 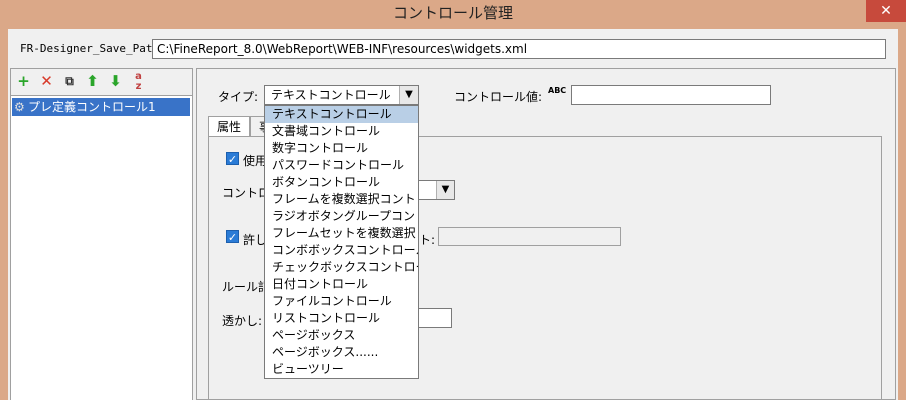 I want to click on control-value-label: コントロール値:, so click(x=498, y=97).